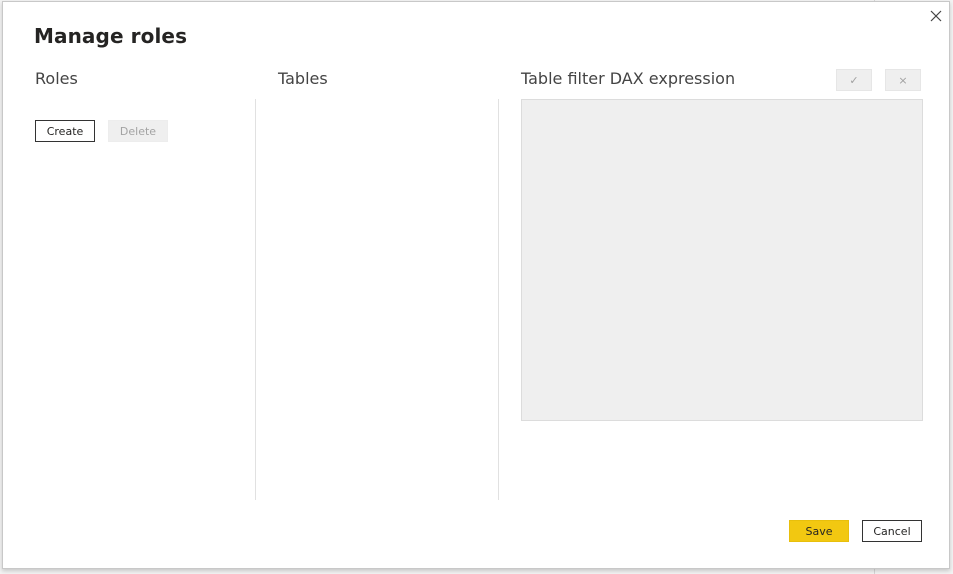  I want to click on roles-header: Roles, so click(56, 78).